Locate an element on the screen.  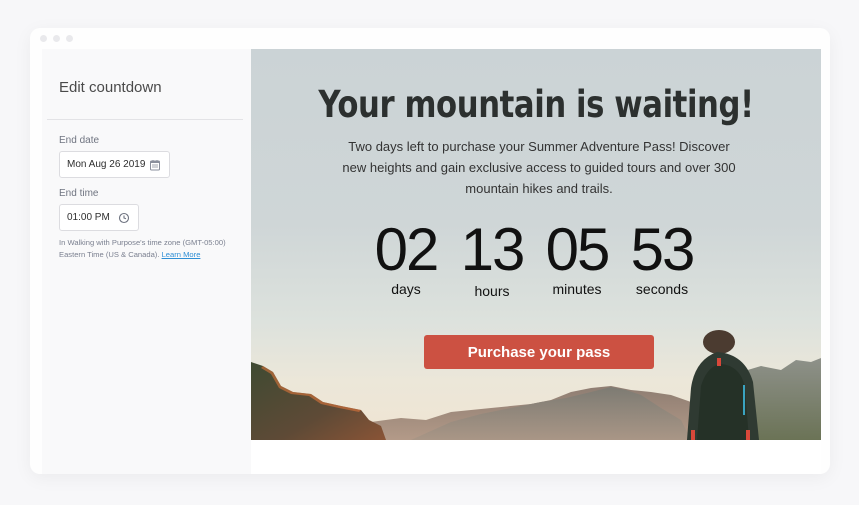
hours-value: 13 is located at coordinates (493, 249).